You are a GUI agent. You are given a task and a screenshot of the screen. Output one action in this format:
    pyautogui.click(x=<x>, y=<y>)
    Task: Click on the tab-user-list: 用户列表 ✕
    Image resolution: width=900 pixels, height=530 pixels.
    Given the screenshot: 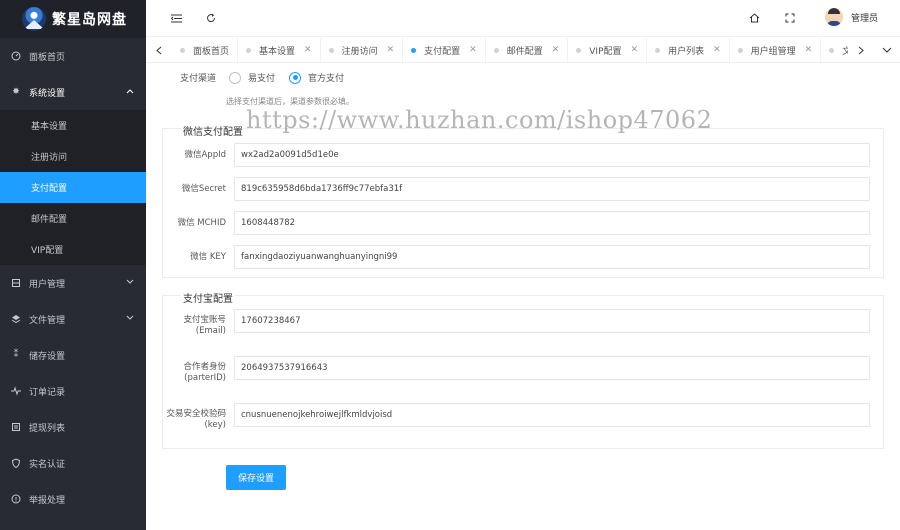 What is the action you would take?
    pyautogui.click(x=688, y=50)
    